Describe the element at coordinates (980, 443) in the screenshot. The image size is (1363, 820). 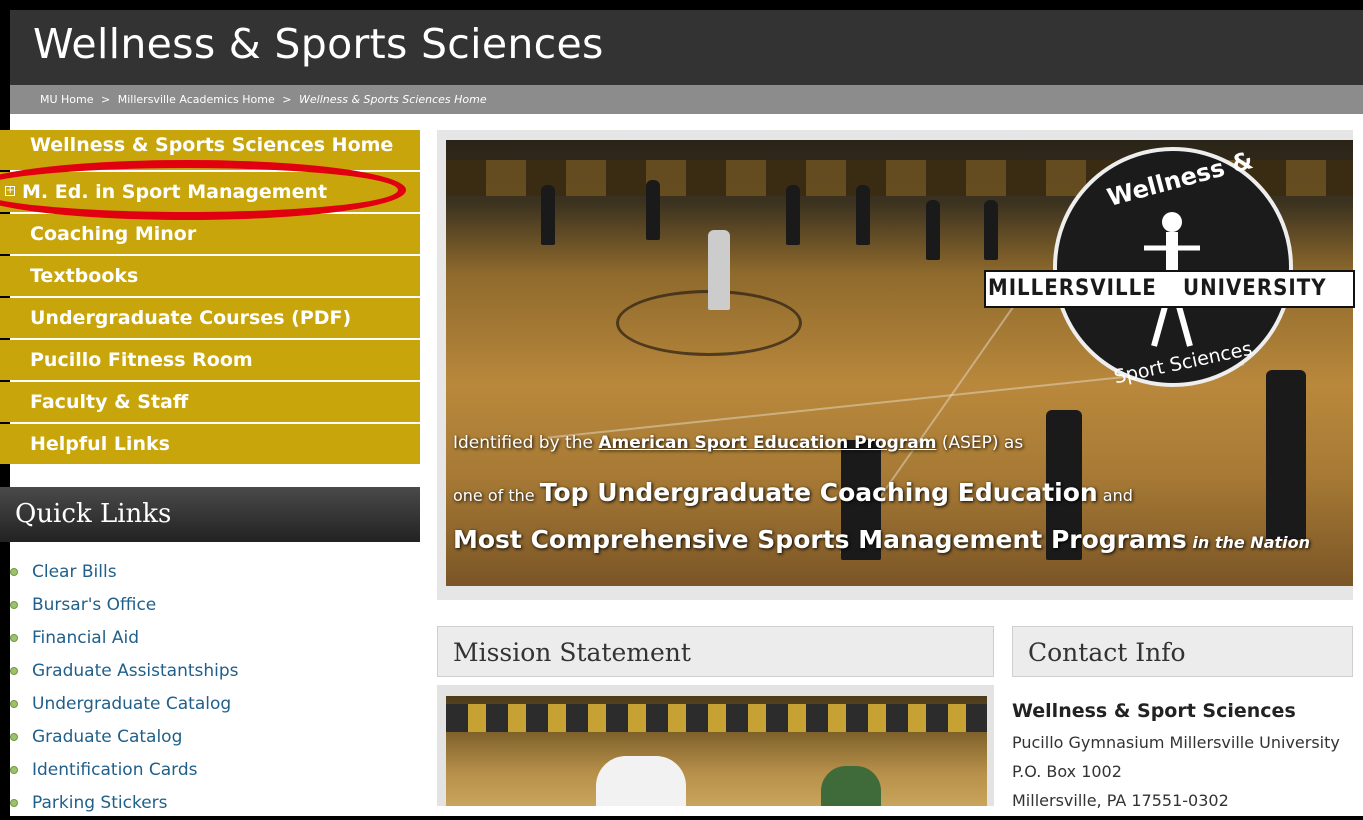
I see `hero-text: (ASEP) as` at that location.